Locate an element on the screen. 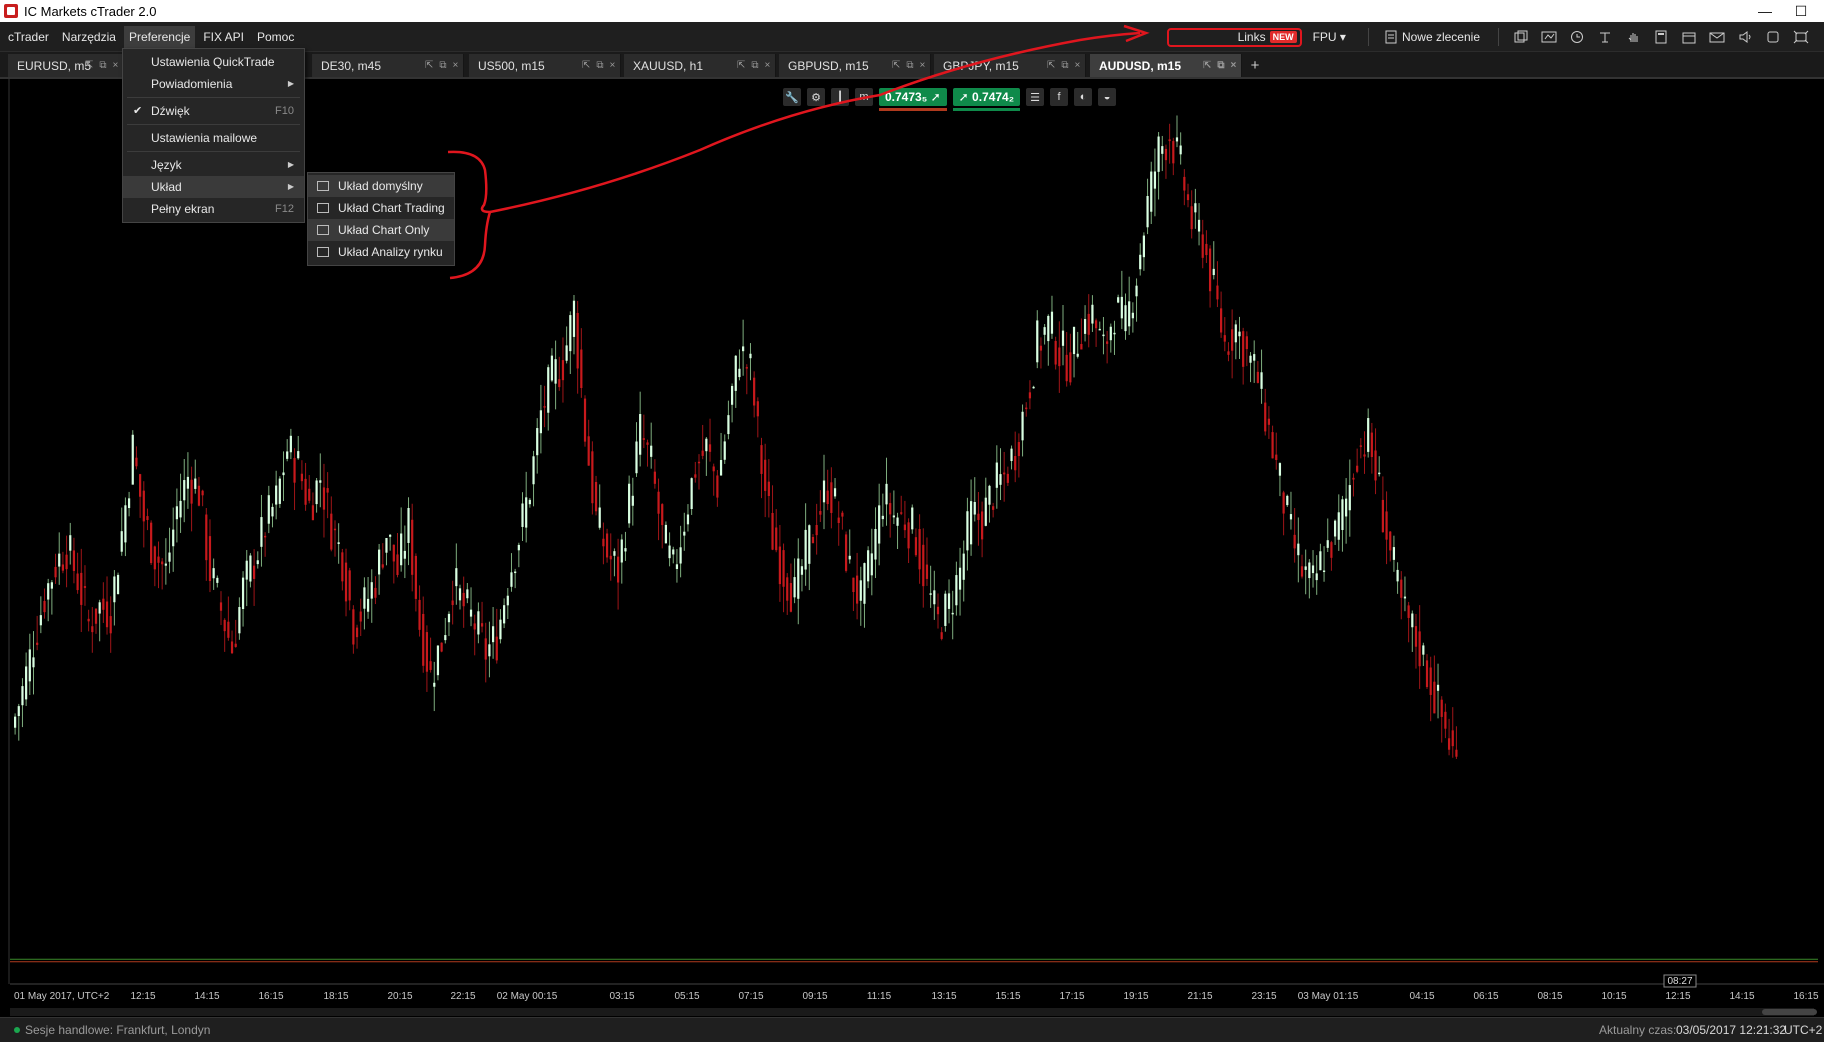 This screenshot has width=1824, height=1042. pref-menu-item: Ustawienia QuickTrade is located at coordinates (213, 62).